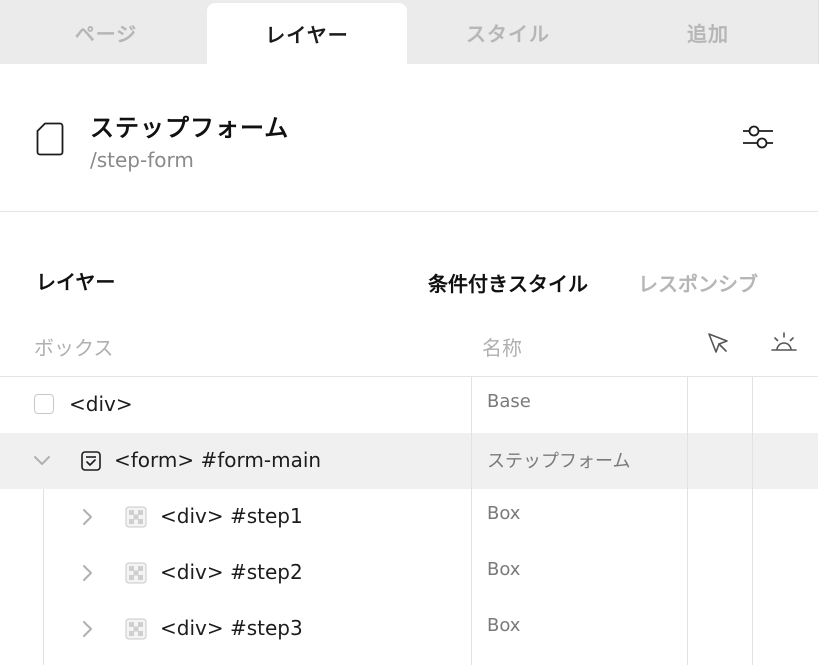 The image size is (822, 665). I want to click on document-icon, so click(50, 141).